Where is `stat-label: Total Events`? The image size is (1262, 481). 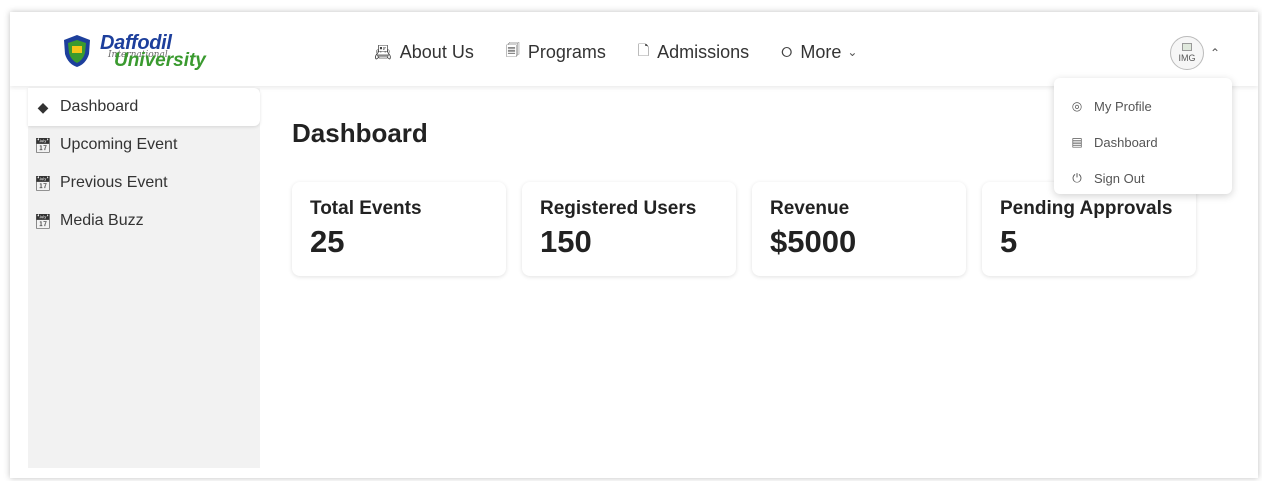 stat-label: Total Events is located at coordinates (366, 208).